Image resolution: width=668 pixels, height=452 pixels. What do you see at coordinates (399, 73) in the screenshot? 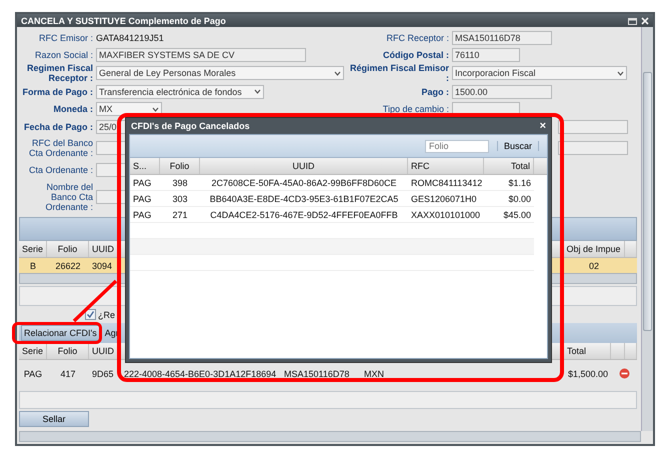
I see `field-label: Régimen Fiscal Emisor :` at bounding box center [399, 73].